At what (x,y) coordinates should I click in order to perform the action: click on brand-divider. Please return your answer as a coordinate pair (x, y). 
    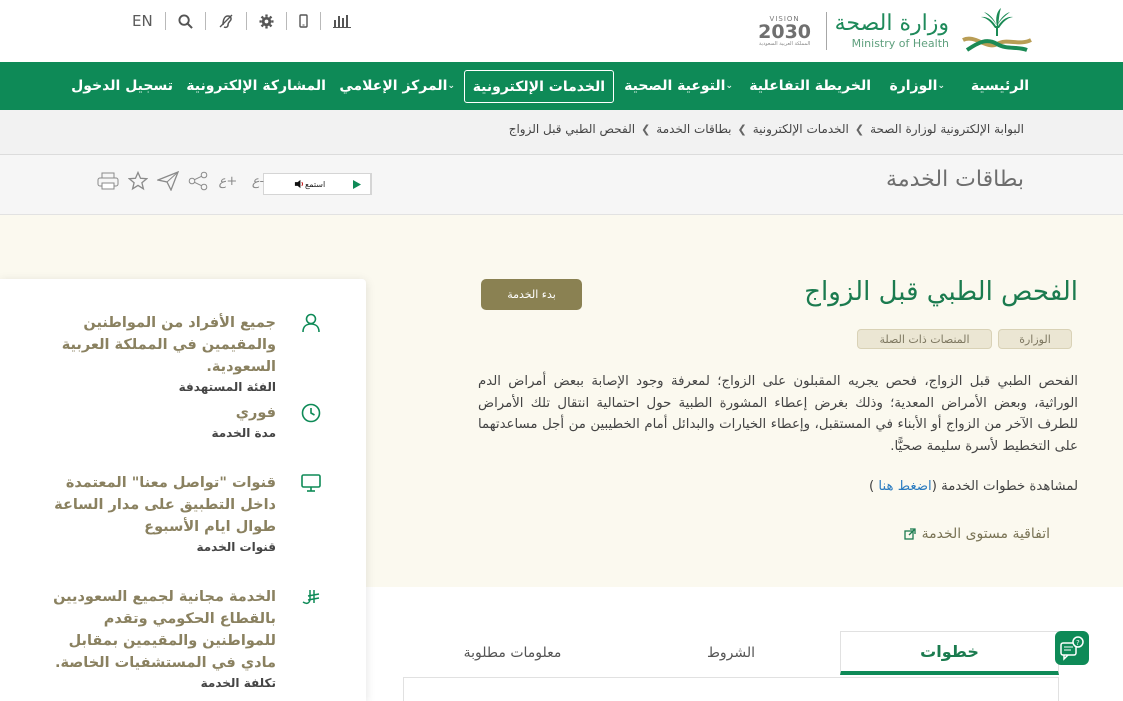
    Looking at the image, I should click on (826, 31).